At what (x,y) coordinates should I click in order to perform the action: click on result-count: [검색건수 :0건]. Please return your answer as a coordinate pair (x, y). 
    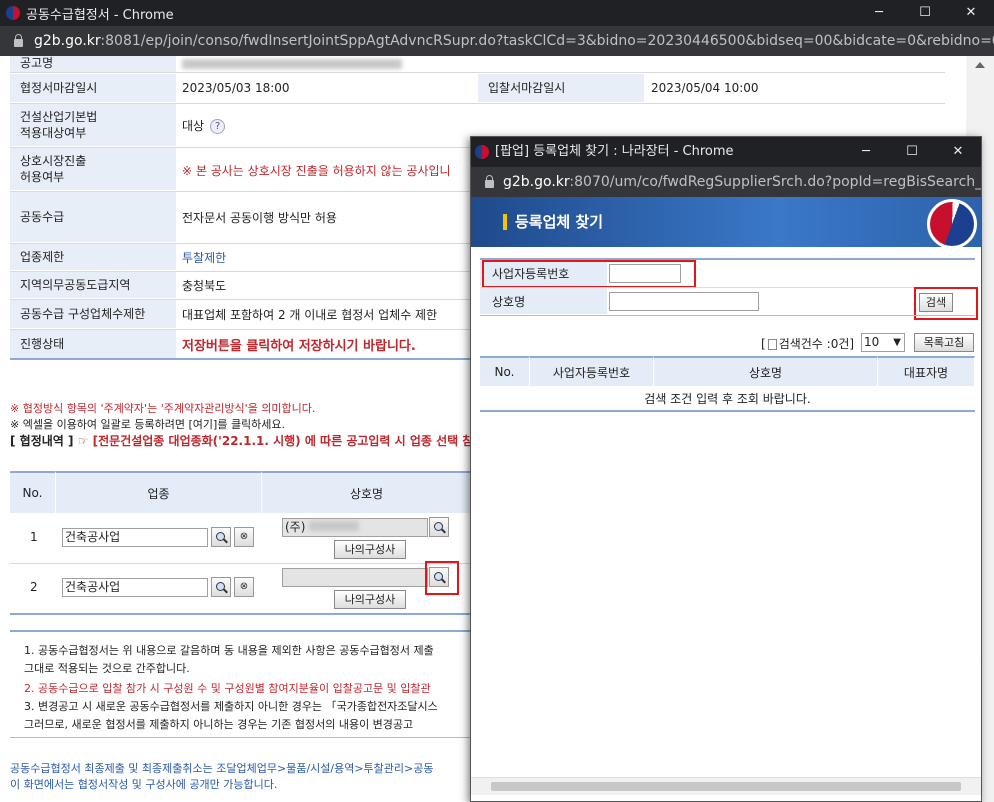
    Looking at the image, I should click on (808, 344).